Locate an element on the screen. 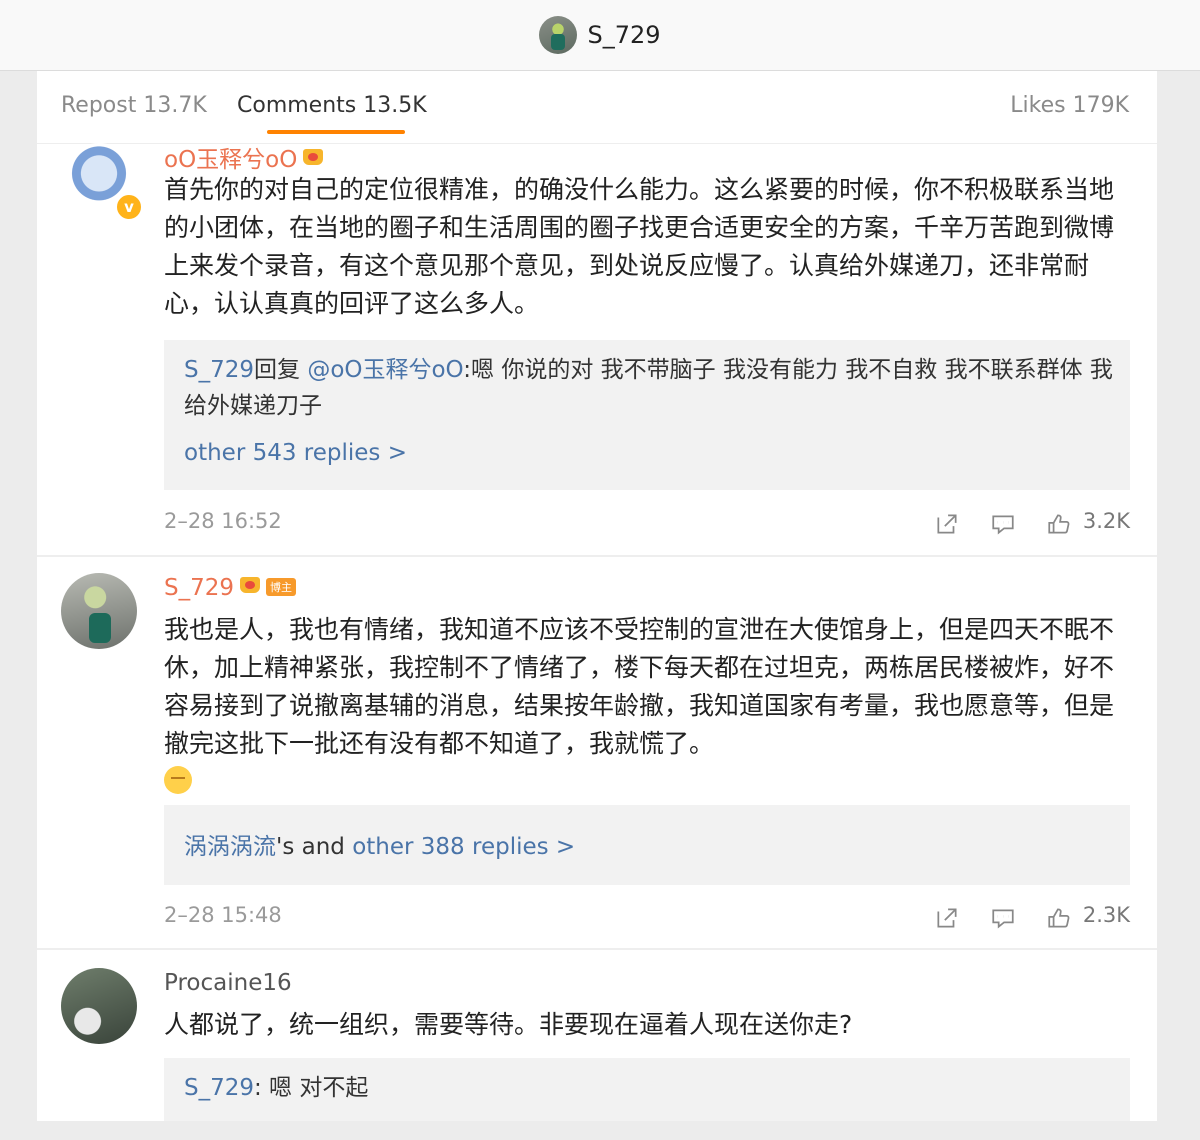 The width and height of the screenshot is (1200, 1140). like-count: 3.2K is located at coordinates (1106, 521).